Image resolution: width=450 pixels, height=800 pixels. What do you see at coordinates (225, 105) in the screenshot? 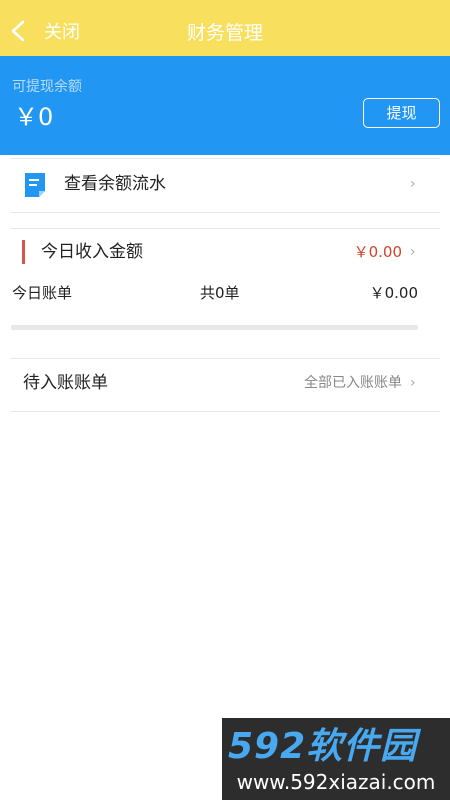
I see `balance-panel: 可提现余额 ￥0 提现` at bounding box center [225, 105].